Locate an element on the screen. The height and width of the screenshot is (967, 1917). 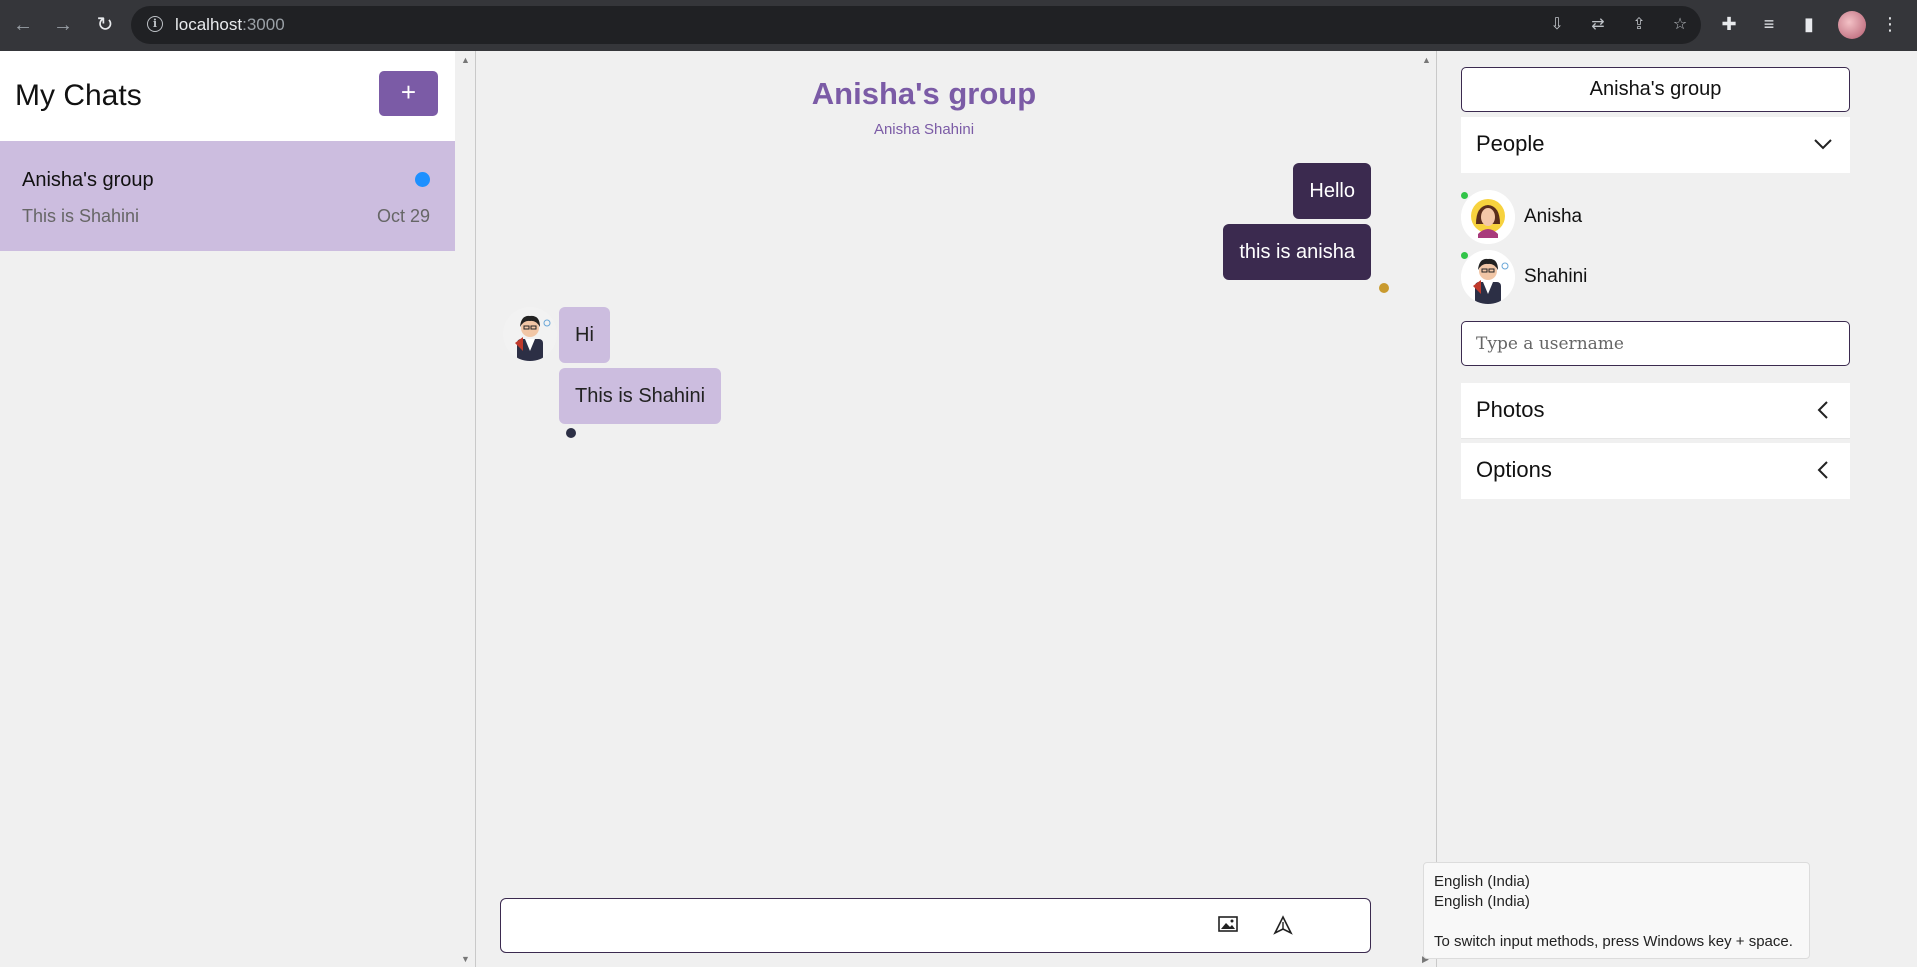
extensions-icon: ✚ is located at coordinates (1729, 24).